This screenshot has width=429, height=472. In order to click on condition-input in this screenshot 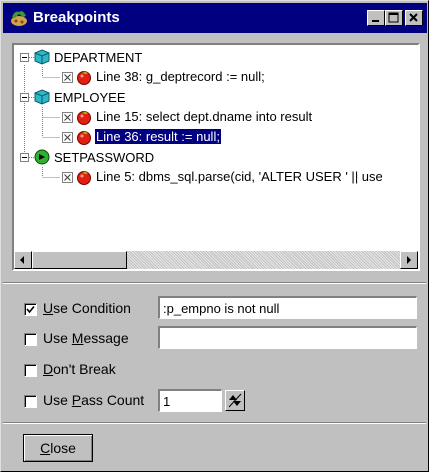, I will do `click(287, 307)`.